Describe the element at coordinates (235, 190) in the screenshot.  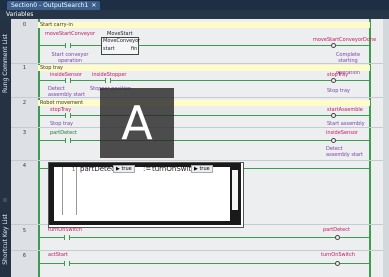
I see `st-scroll-thumb` at that location.